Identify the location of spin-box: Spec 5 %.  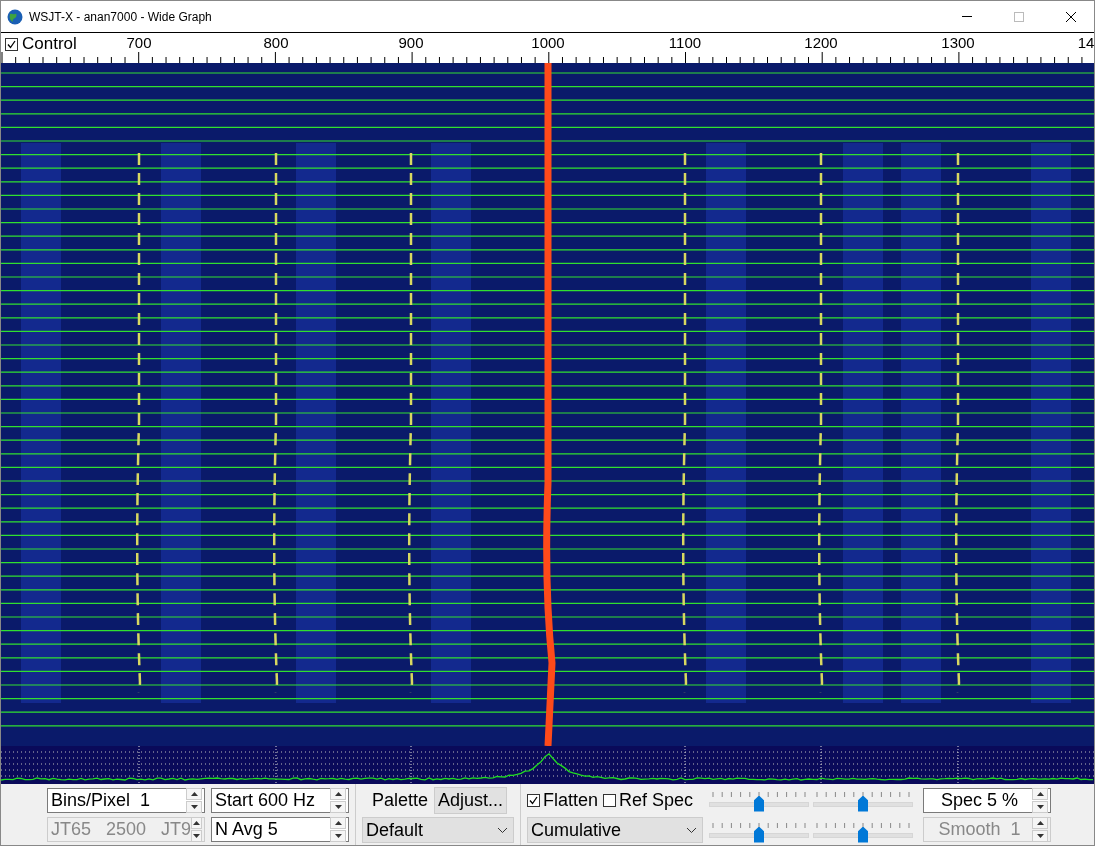
(987, 800).